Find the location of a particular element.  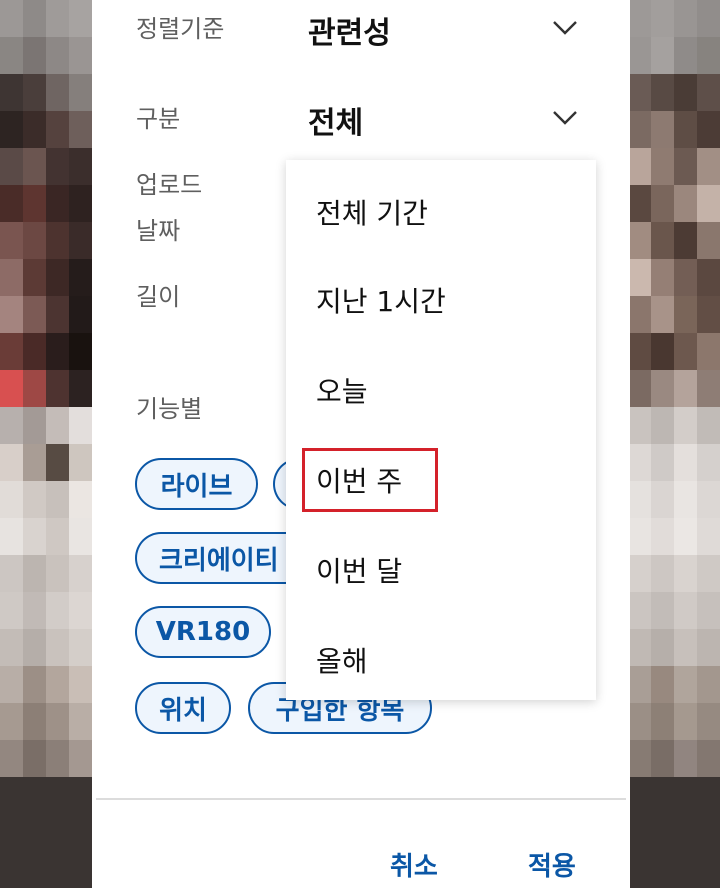

type-label: 구분 is located at coordinates (158, 119).